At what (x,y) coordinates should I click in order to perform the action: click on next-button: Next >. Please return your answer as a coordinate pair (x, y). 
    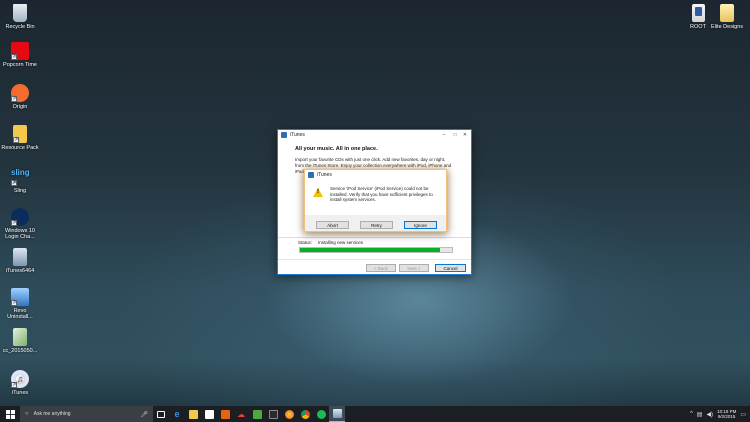
    Looking at the image, I should click on (414, 268).